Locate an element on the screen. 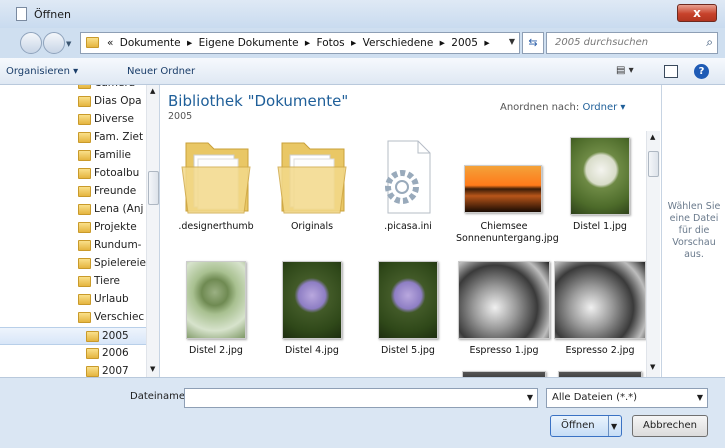 The width and height of the screenshot is (725, 448). tree-item: 2007 is located at coordinates (73, 370).